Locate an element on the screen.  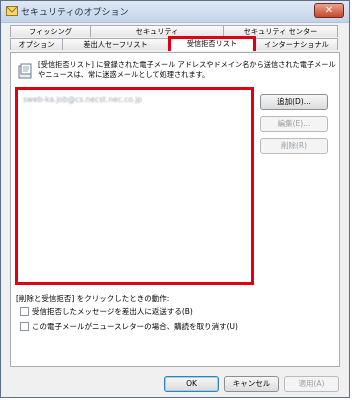
tab-international: インターナショナル is located at coordinates (296, 44).